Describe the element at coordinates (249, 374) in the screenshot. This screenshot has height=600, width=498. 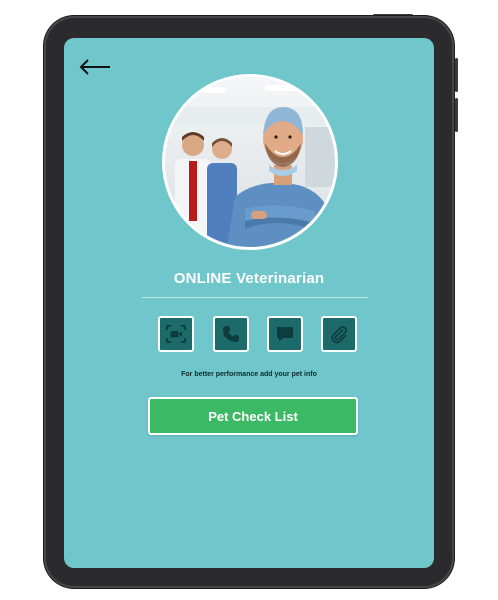
I see `hint-text: For better performance add your pet info` at that location.